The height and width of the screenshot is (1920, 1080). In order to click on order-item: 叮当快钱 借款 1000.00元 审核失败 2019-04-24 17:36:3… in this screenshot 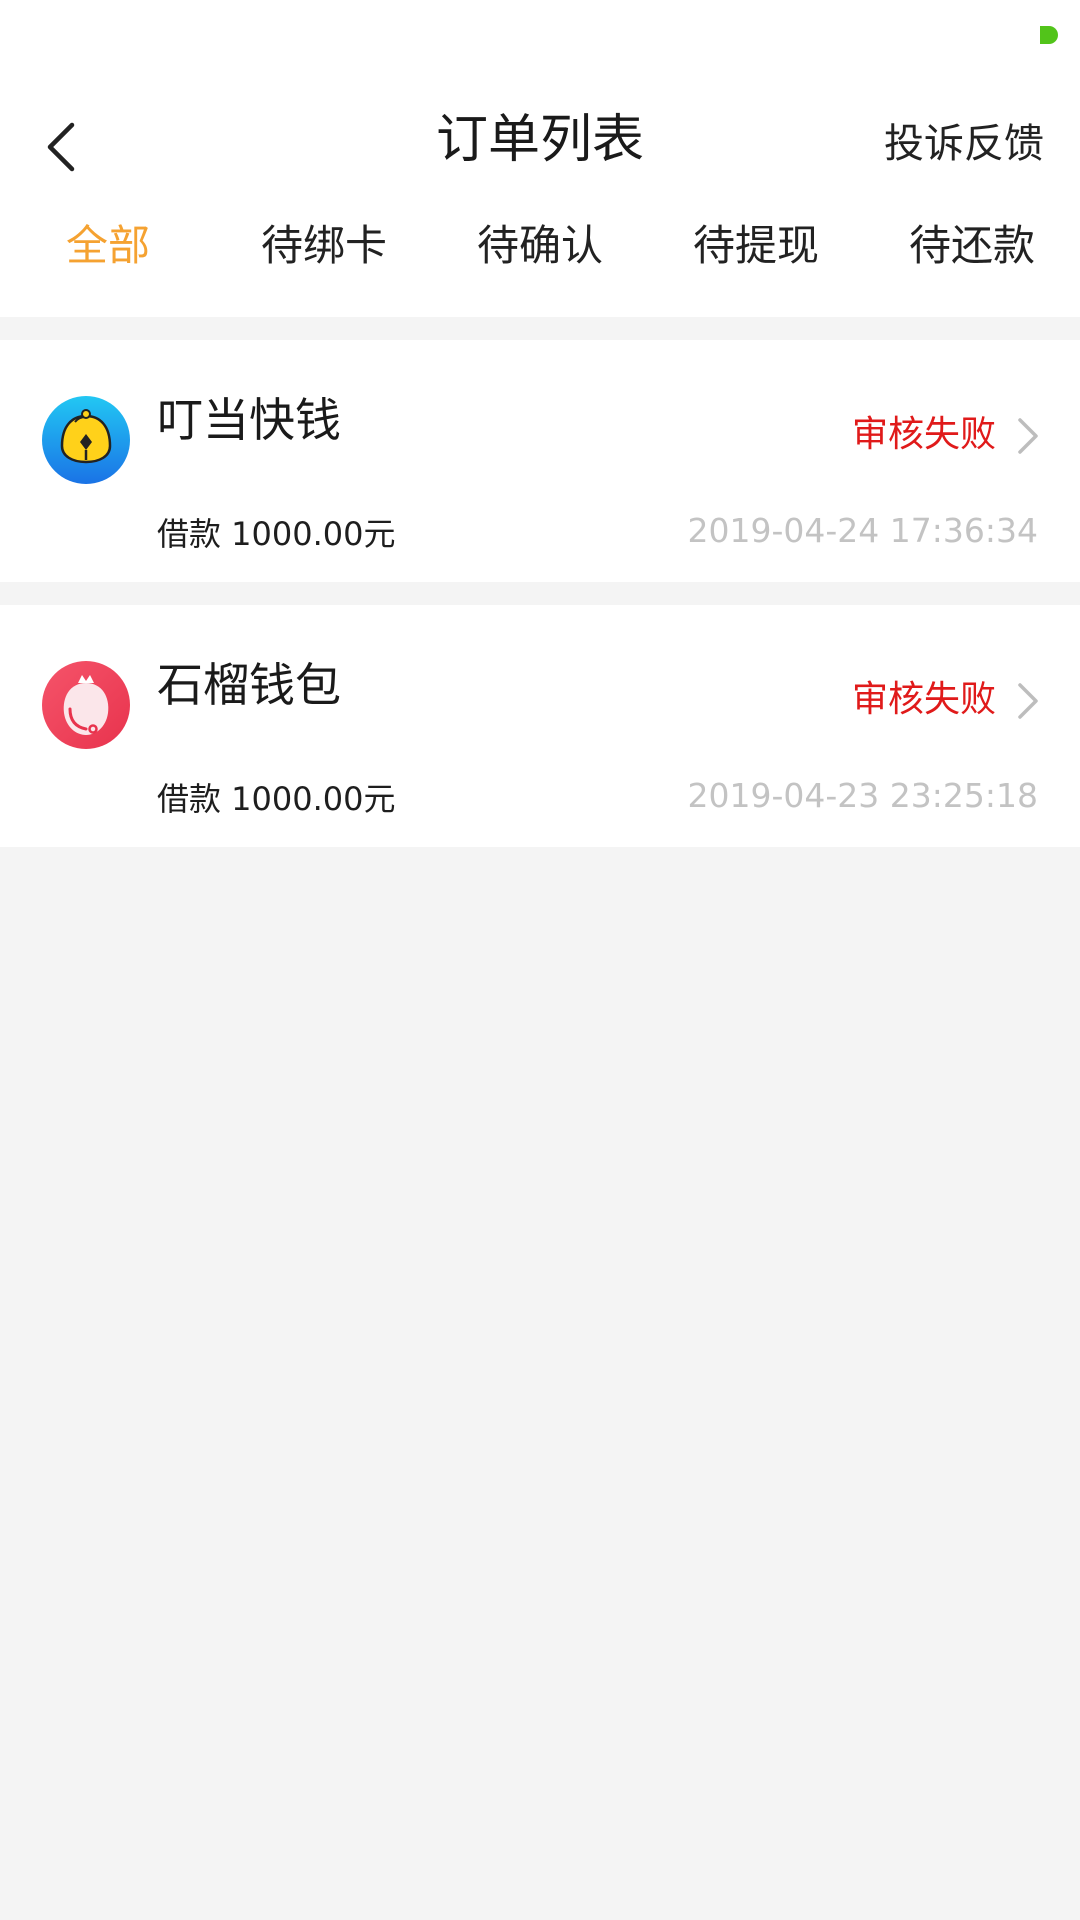, I will do `click(540, 461)`.